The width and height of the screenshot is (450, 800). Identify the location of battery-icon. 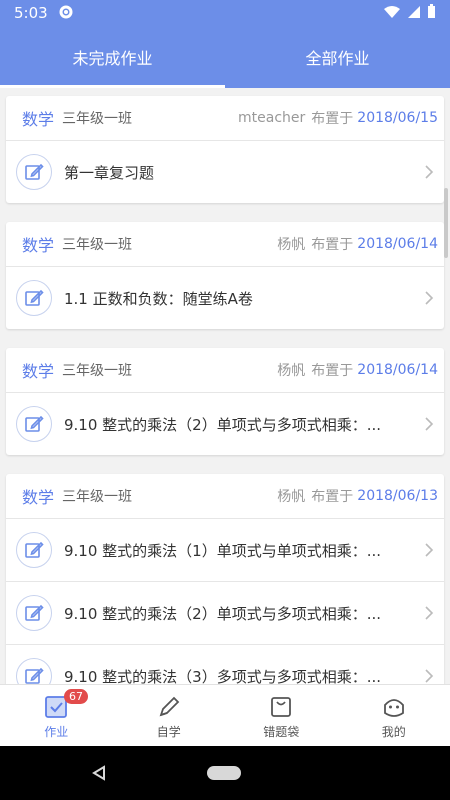
(431, 11).